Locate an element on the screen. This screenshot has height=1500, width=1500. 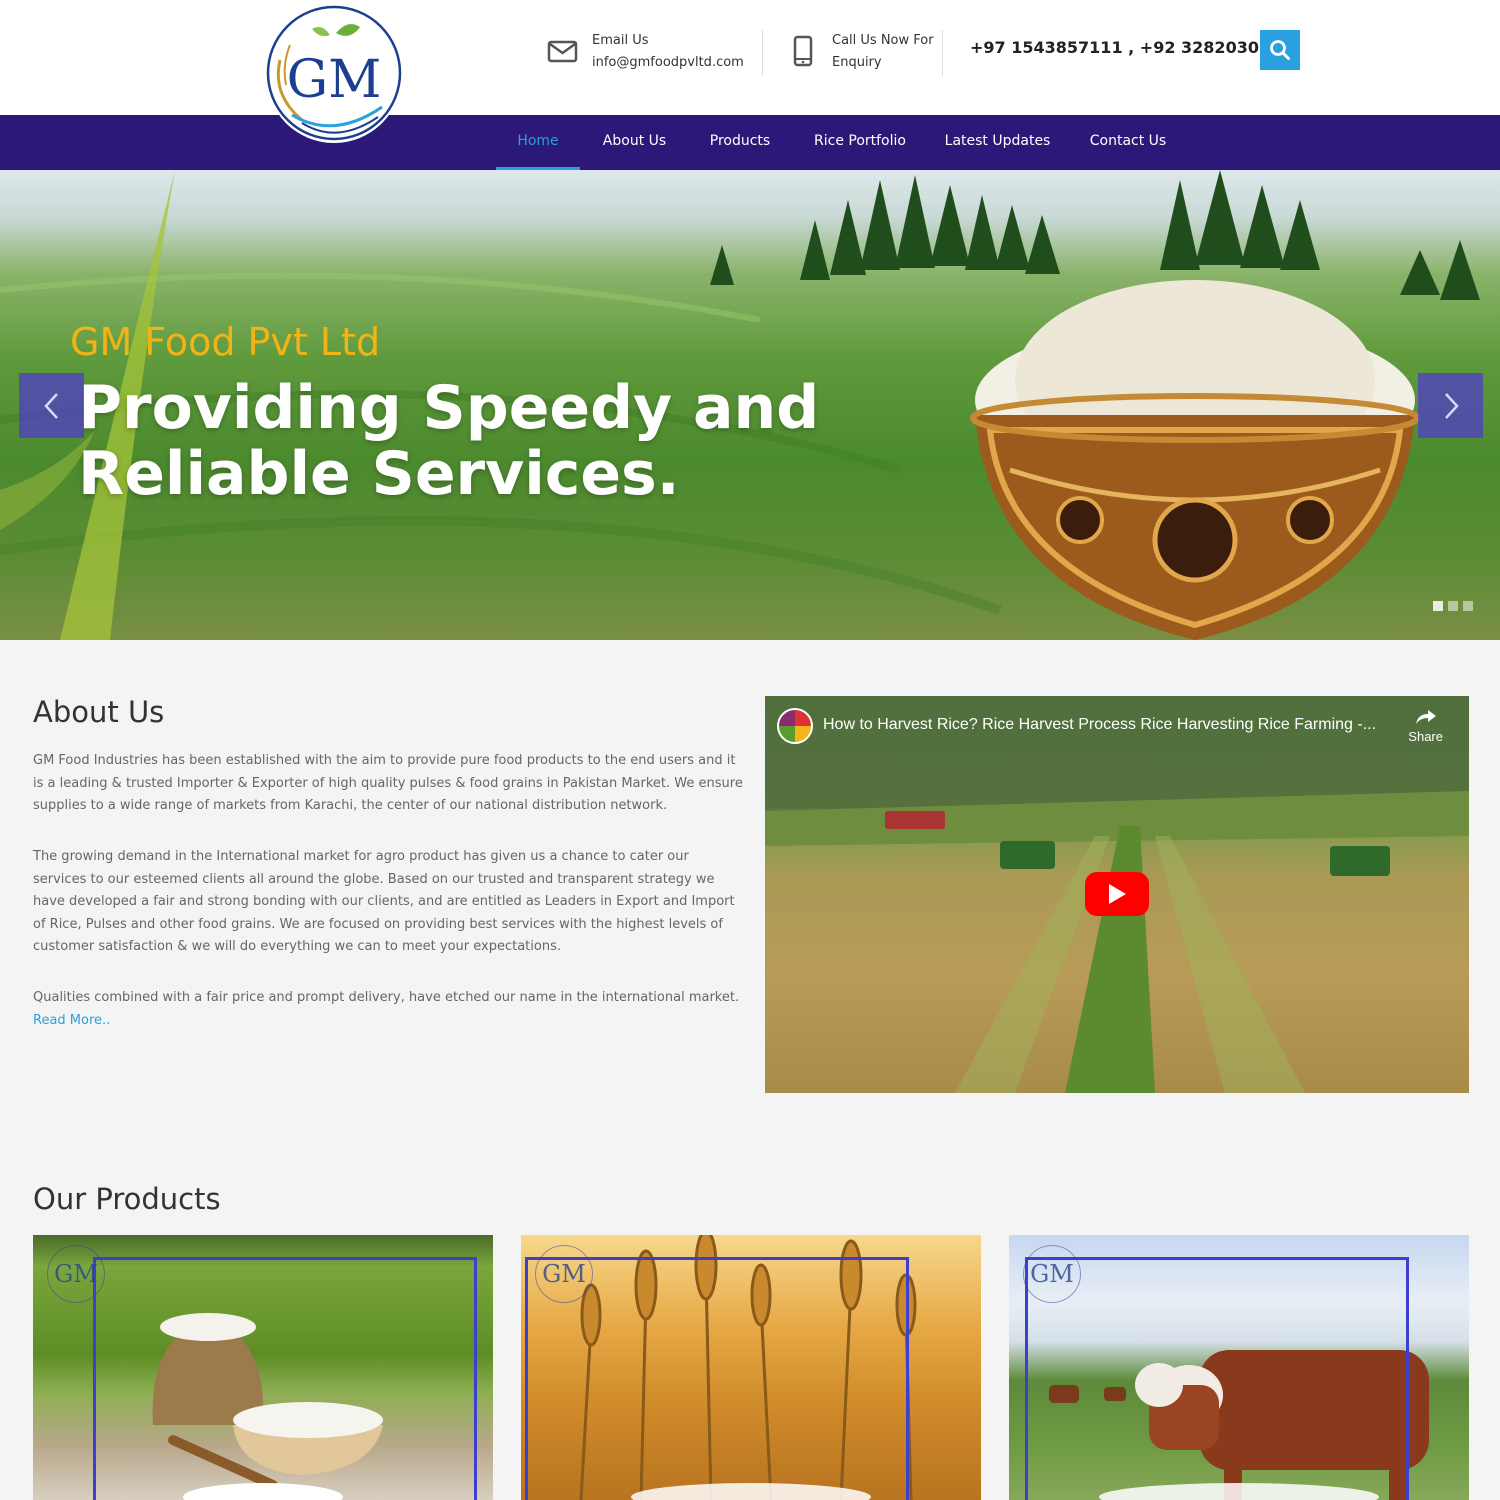
chevron-left-icon is located at coordinates (50, 405).